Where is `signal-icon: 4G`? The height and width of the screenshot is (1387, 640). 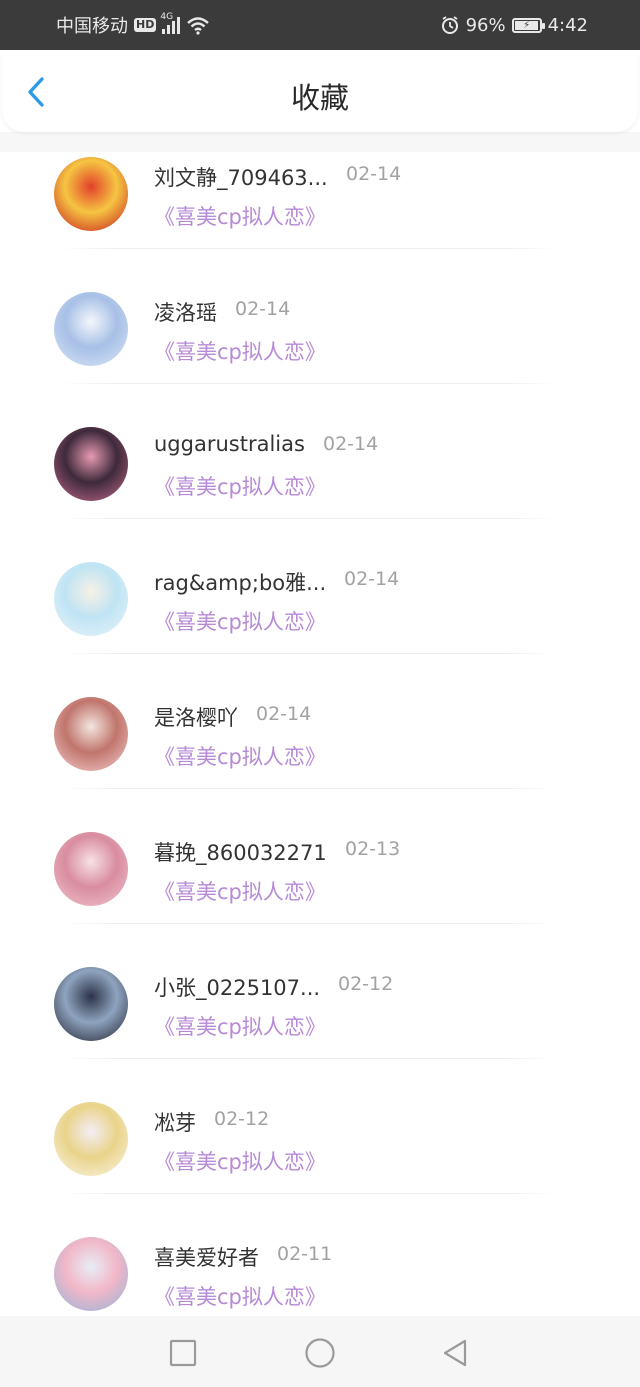
signal-icon: 4G is located at coordinates (170, 23).